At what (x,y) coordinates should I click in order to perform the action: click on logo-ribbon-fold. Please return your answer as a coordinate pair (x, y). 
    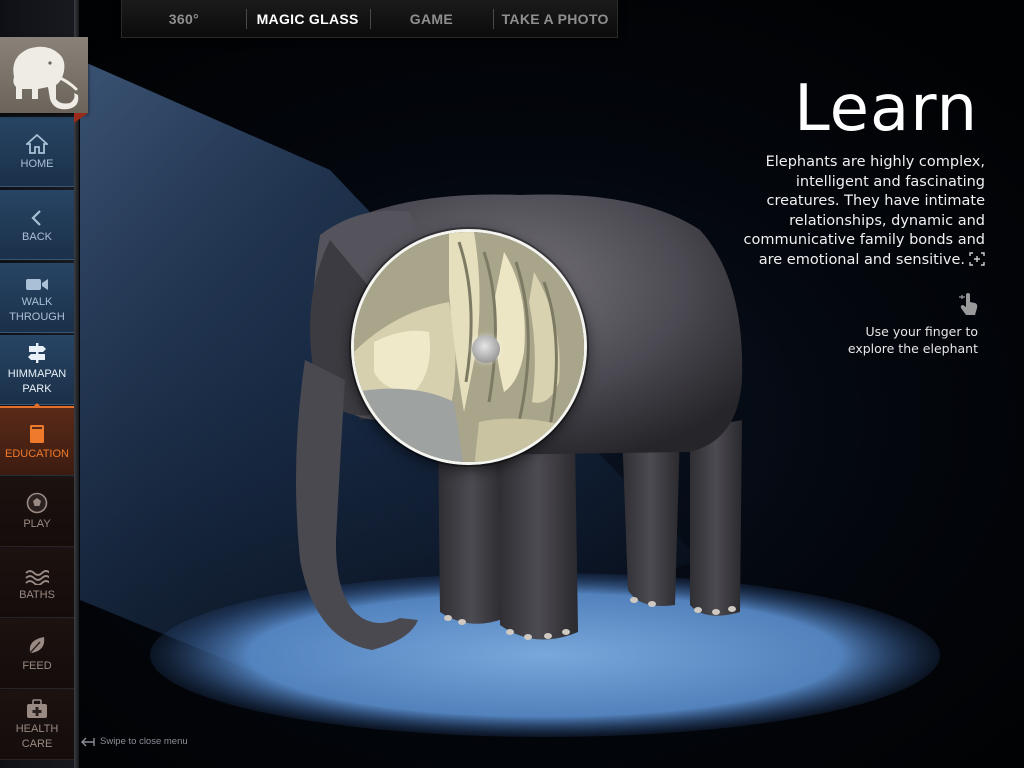
    Looking at the image, I should click on (81, 118).